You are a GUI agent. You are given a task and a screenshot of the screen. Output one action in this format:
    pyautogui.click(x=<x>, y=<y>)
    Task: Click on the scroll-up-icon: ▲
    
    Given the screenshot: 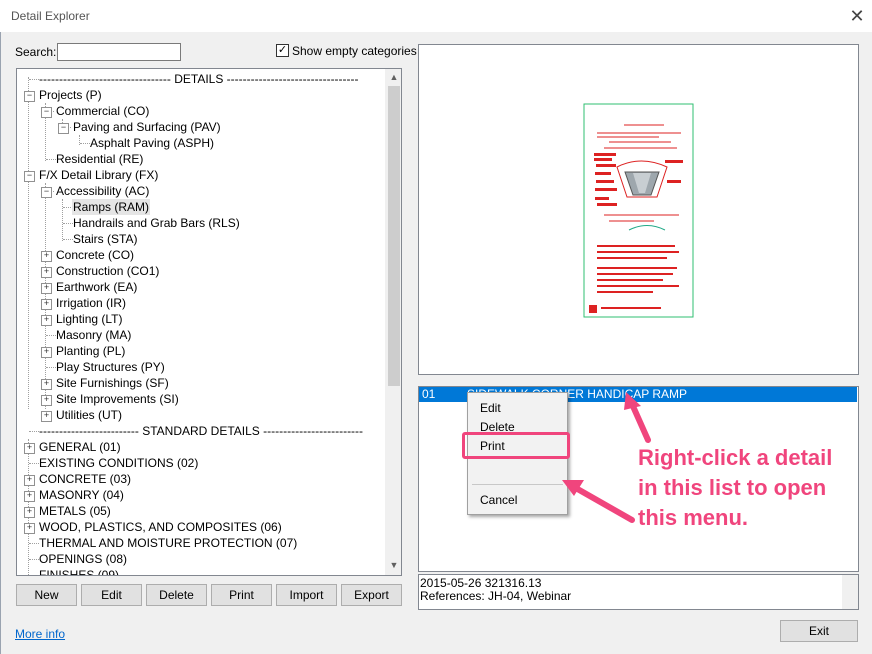 What is the action you would take?
    pyautogui.click(x=394, y=77)
    